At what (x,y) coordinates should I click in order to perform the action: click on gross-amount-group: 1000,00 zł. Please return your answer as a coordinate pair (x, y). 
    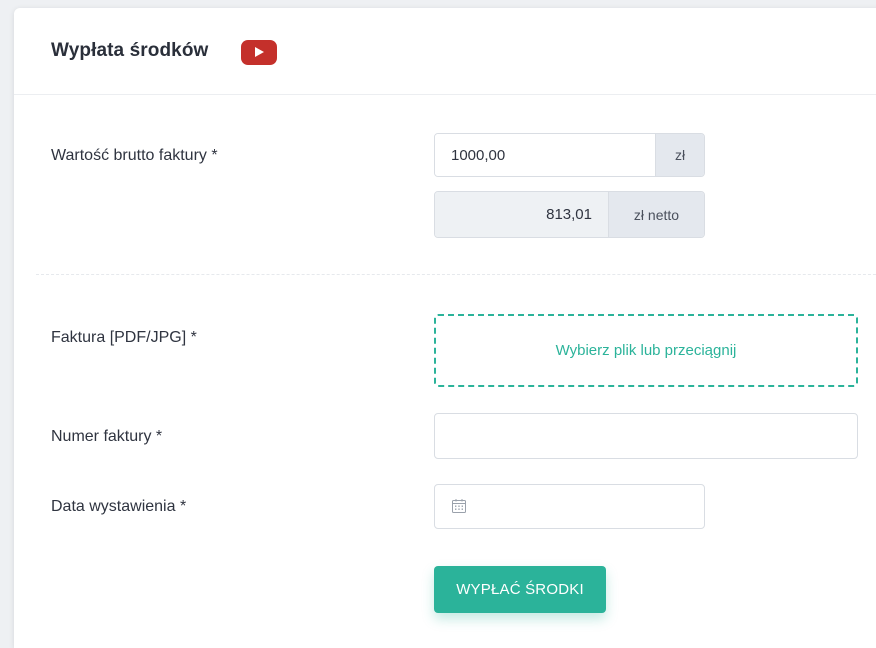
    Looking at the image, I should click on (569, 155).